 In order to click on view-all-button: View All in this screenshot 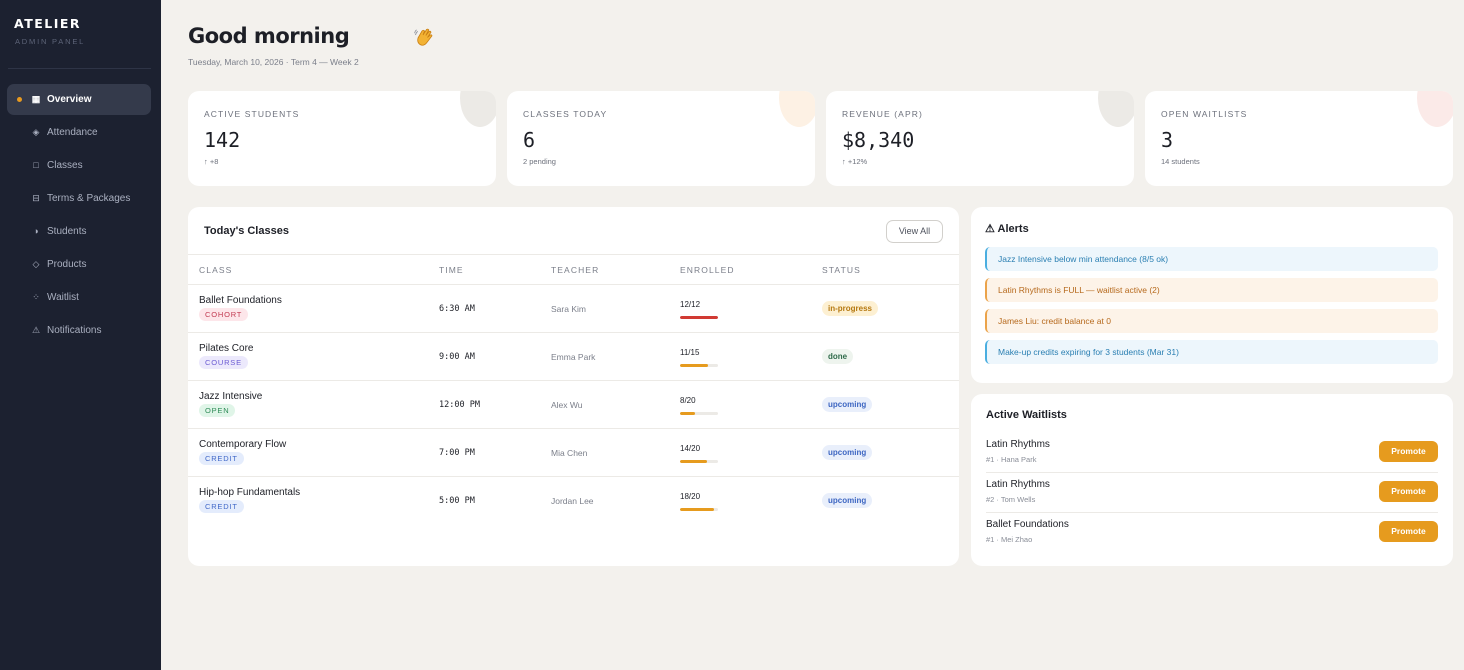, I will do `click(914, 231)`.